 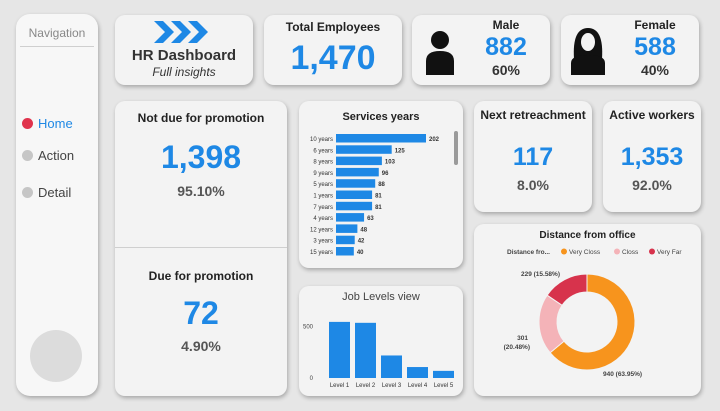 What do you see at coordinates (201, 157) in the screenshot?
I see `not-due-value: 1,398` at bounding box center [201, 157].